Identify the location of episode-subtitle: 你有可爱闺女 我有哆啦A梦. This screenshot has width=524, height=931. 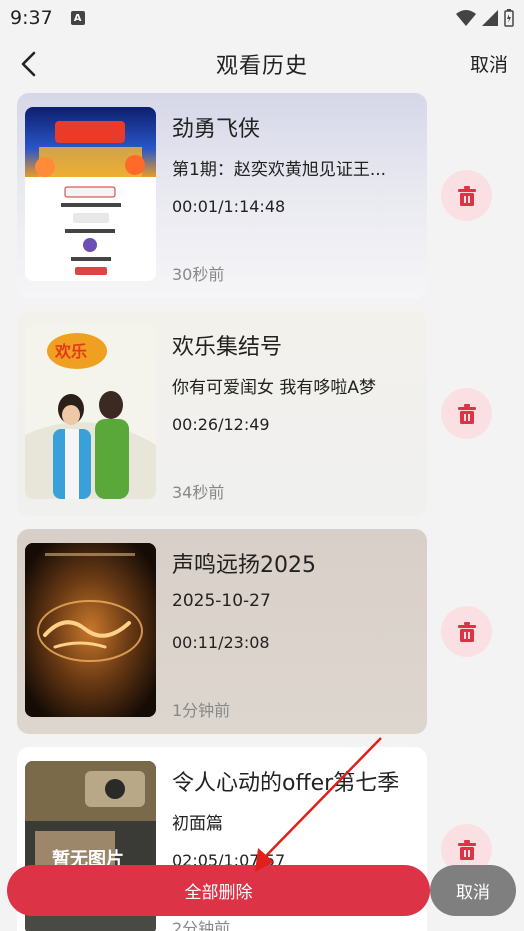
(274, 388).